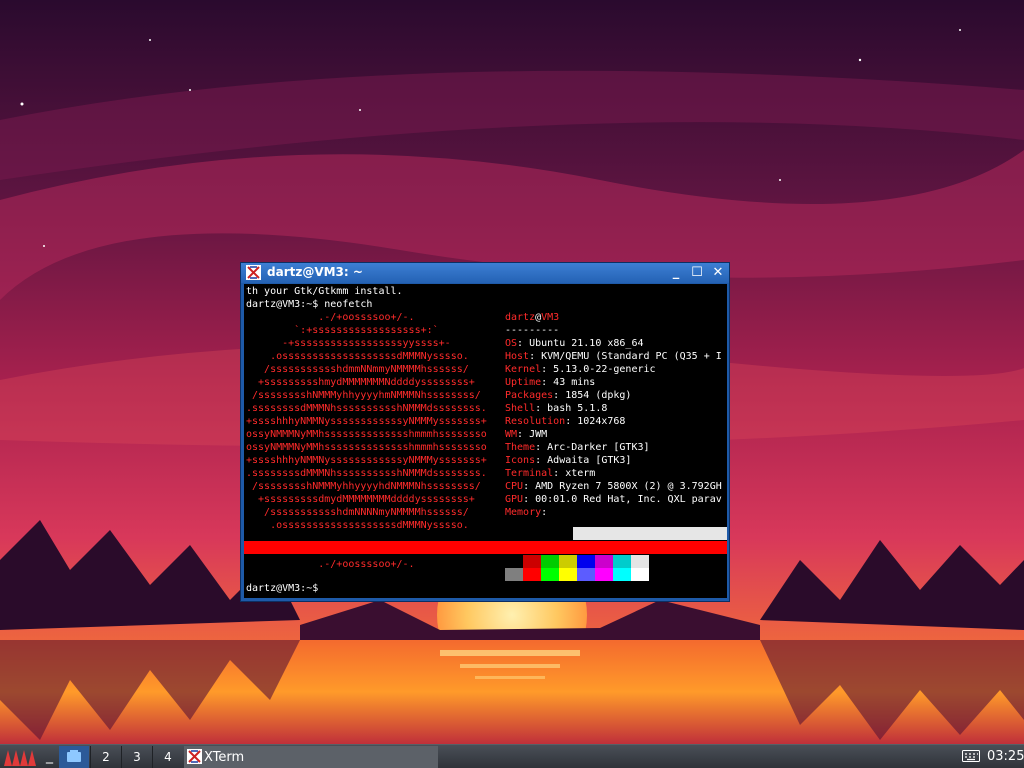 Image resolution: width=1024 pixels, height=768 pixels. What do you see at coordinates (604, 369) in the screenshot?
I see `info-value: 5.13.0-22-generic` at bounding box center [604, 369].